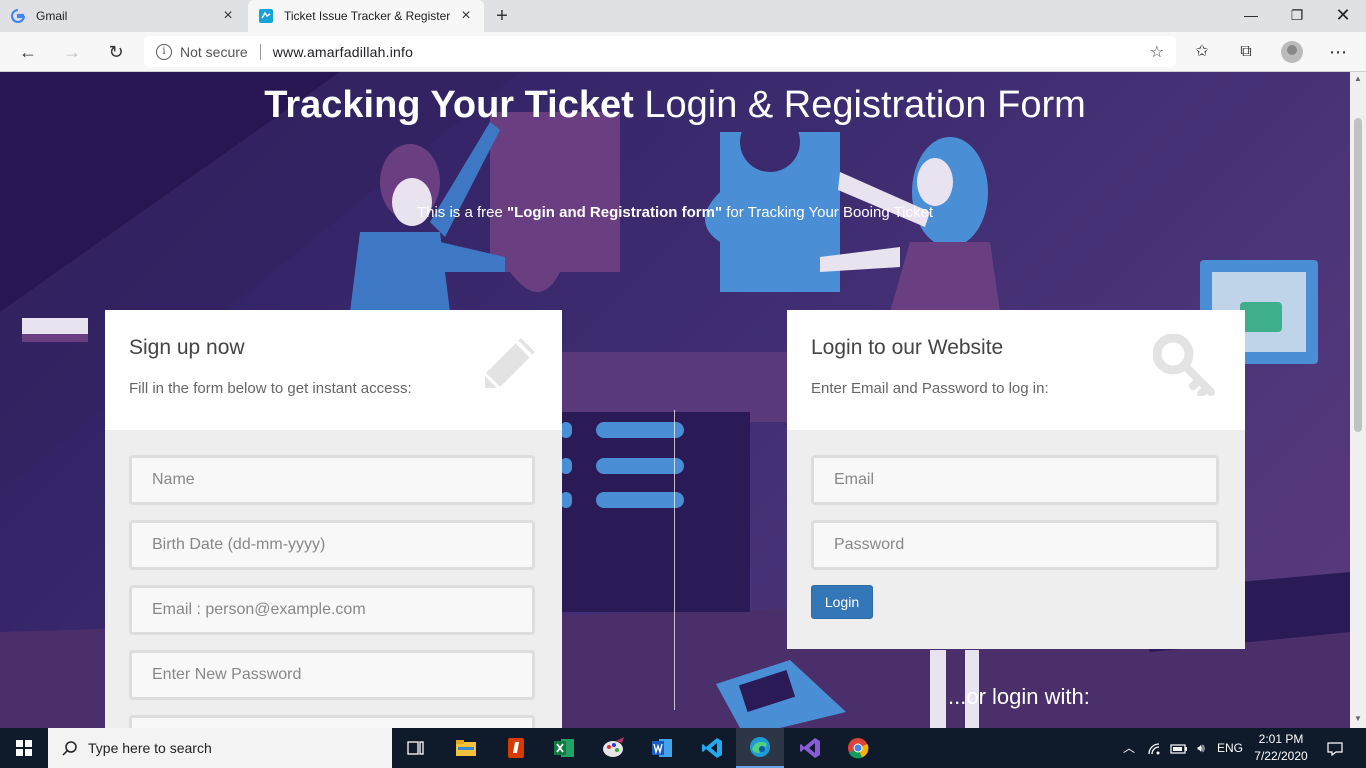  Describe the element at coordinates (1184, 365) in the screenshot. I see `key-icon` at that location.